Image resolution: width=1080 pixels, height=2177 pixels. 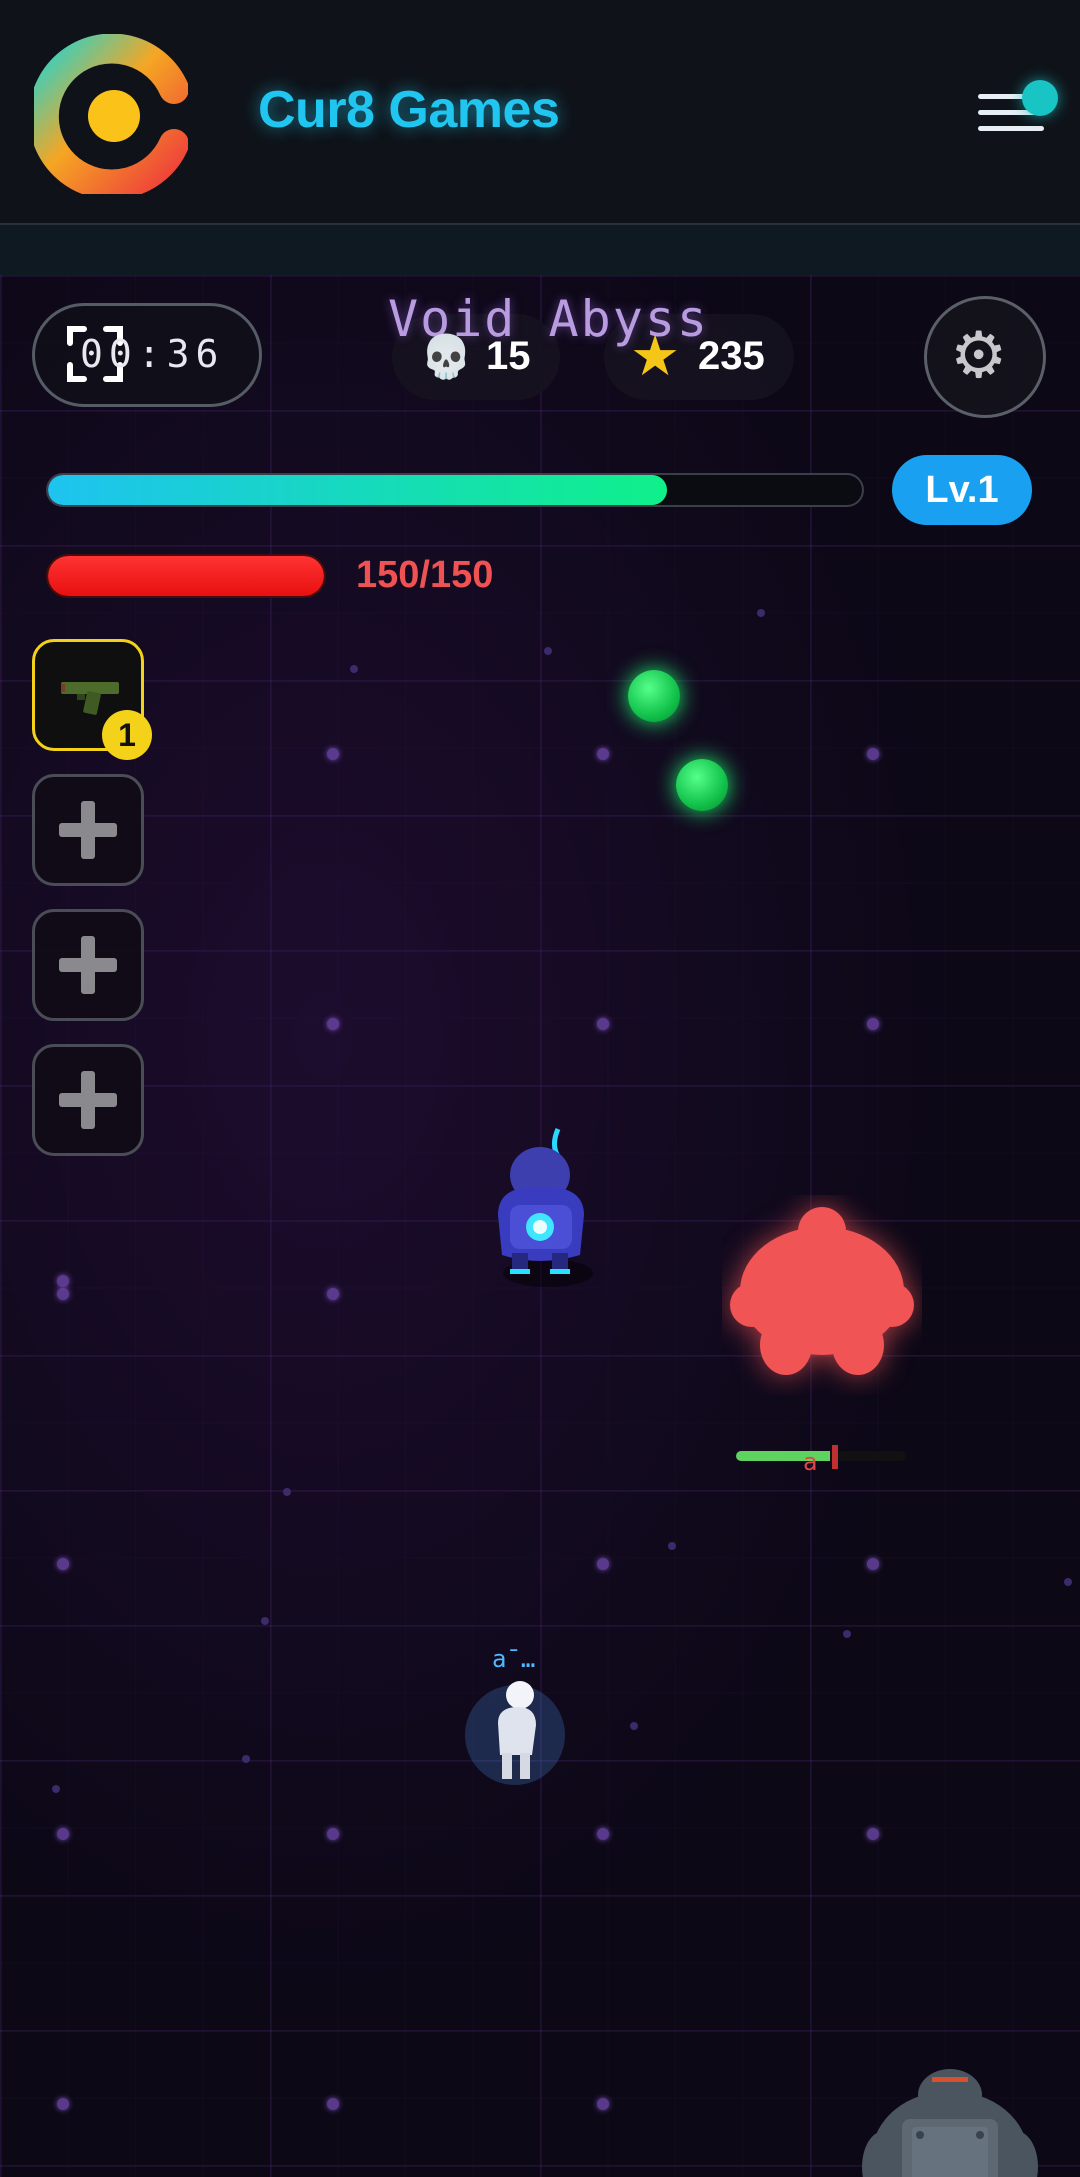 I want to click on red-blob-enemy, so click(x=822, y=1291).